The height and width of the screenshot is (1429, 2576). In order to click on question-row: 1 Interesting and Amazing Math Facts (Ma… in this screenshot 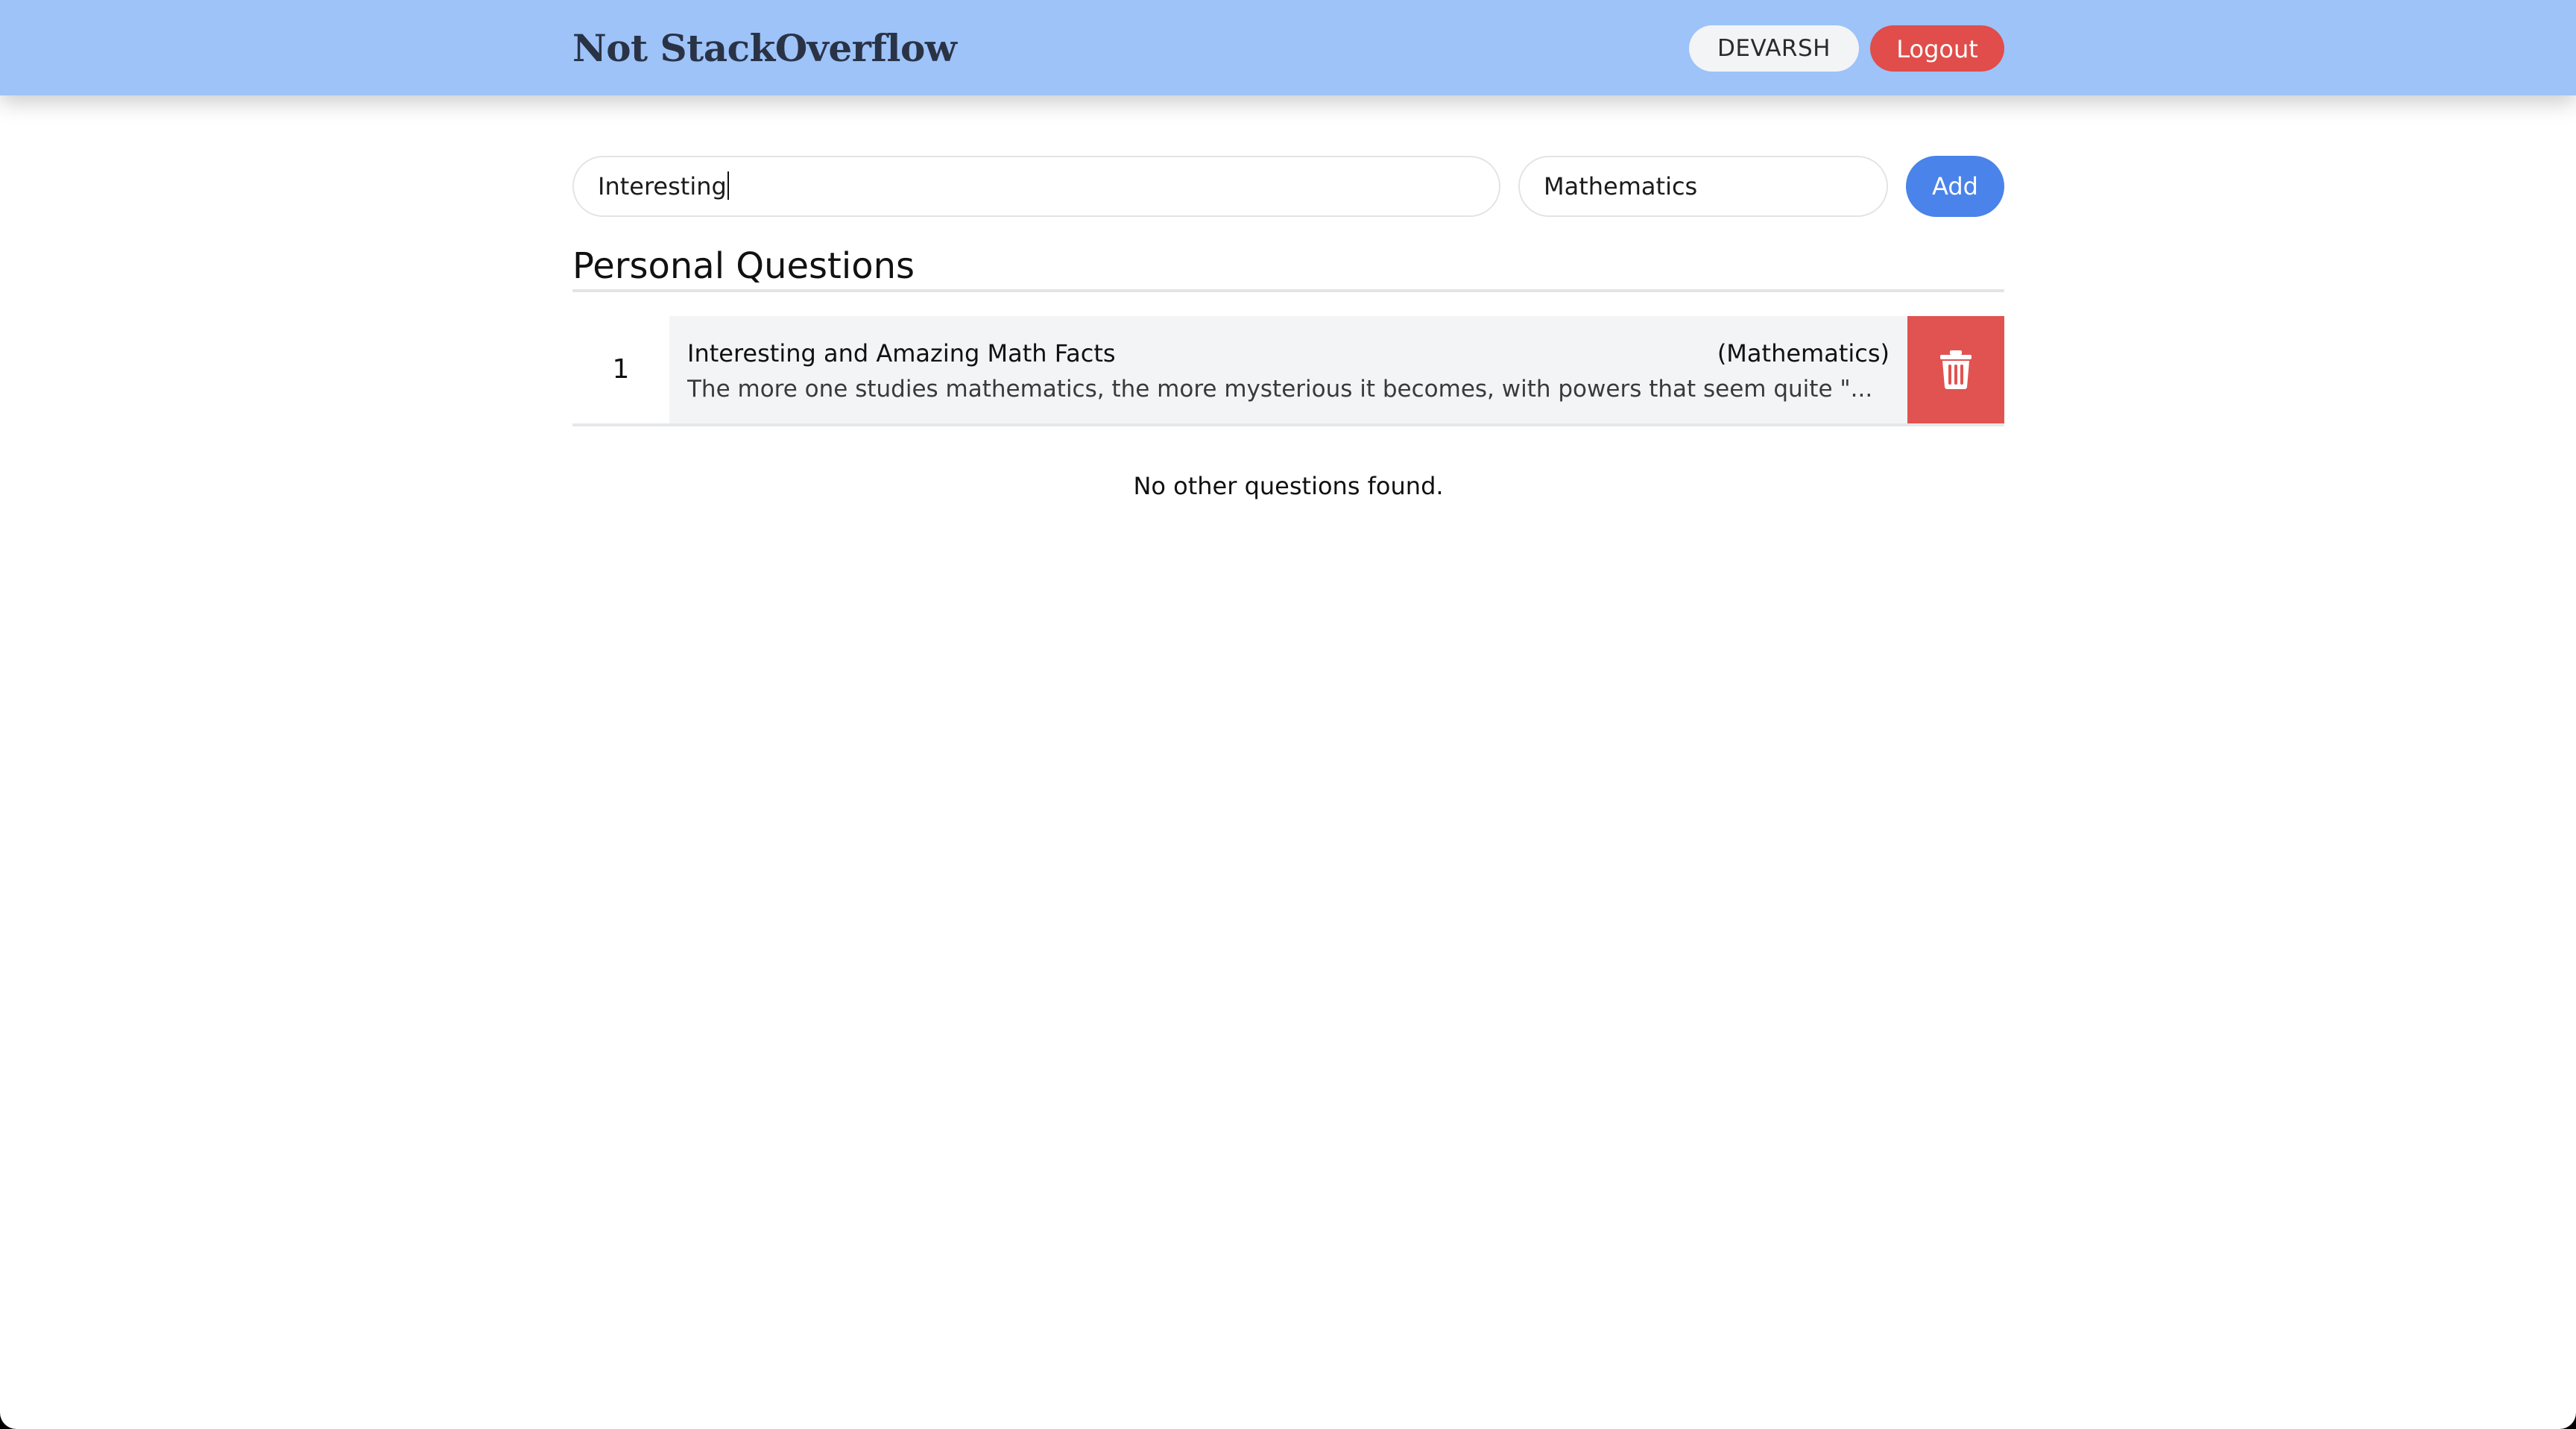, I will do `click(1288, 371)`.